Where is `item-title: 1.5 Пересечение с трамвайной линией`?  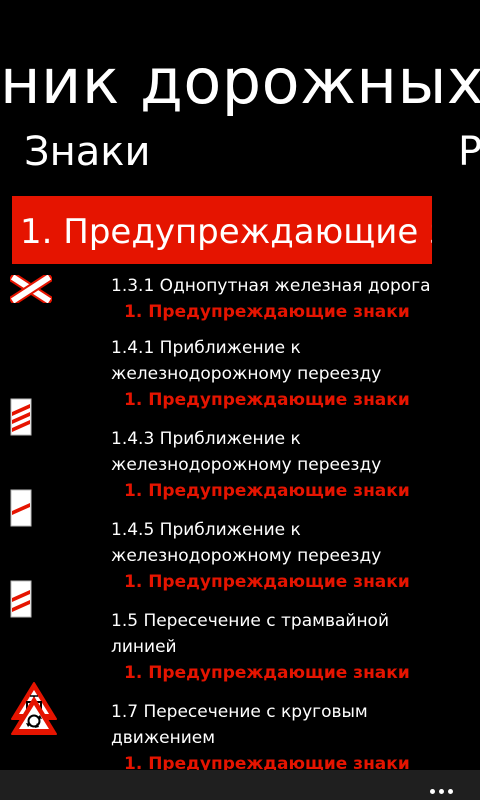 item-title: 1.5 Пересечение с трамвайной линией is located at coordinates (250, 634).